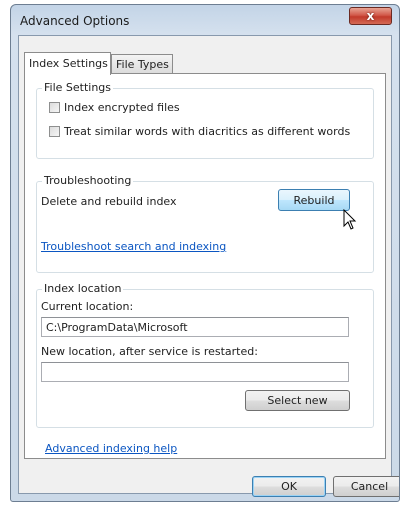  What do you see at coordinates (314, 200) in the screenshot?
I see `rebuild-button: Rebuild` at bounding box center [314, 200].